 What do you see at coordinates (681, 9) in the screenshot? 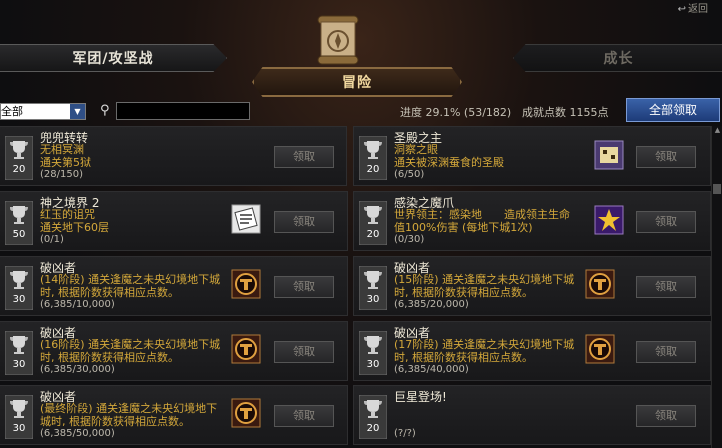
I see `return-icon: ↩` at bounding box center [681, 9].